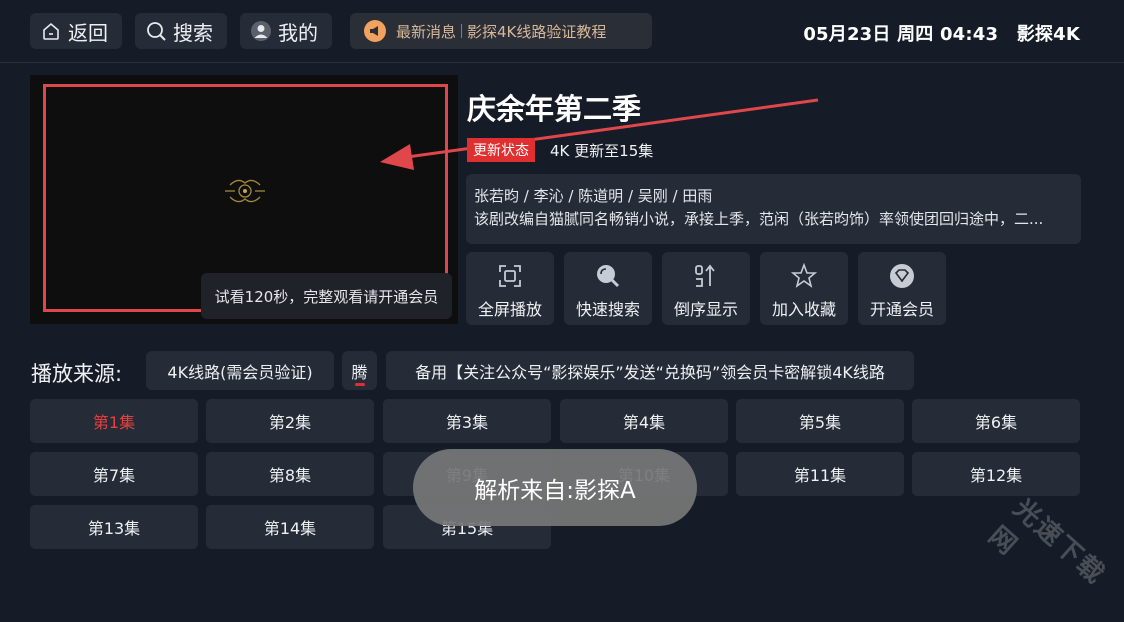 The image size is (1124, 622). Describe the element at coordinates (114, 474) in the screenshot. I see `episode-button: 第7集` at that location.